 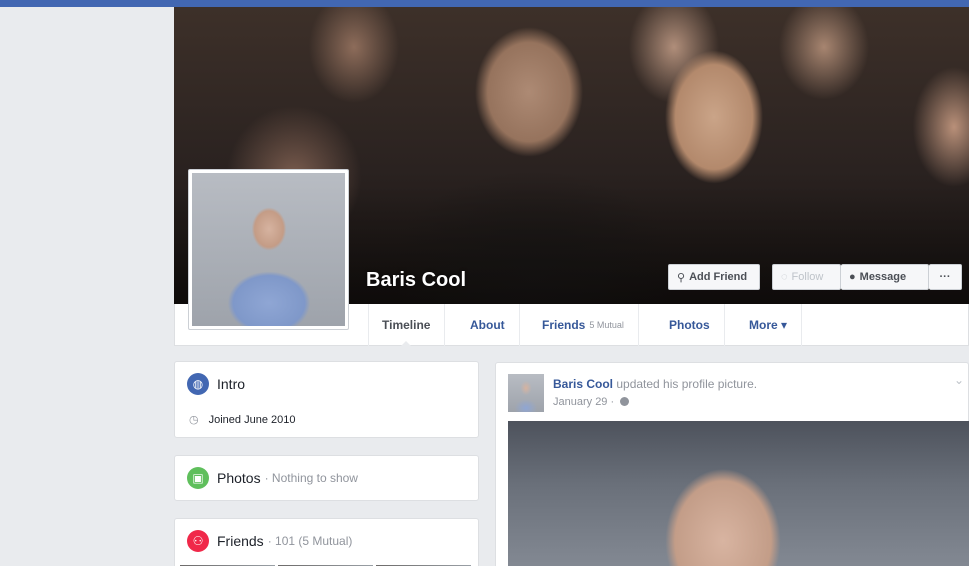 I want to click on rss-icon: ◌, so click(x=784, y=277).